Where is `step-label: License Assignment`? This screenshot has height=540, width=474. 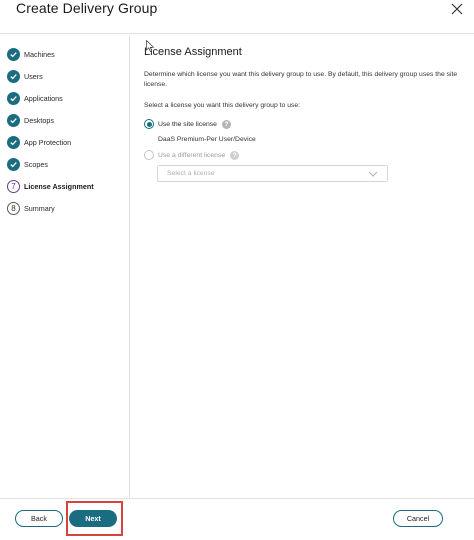 step-label: License Assignment is located at coordinates (59, 186).